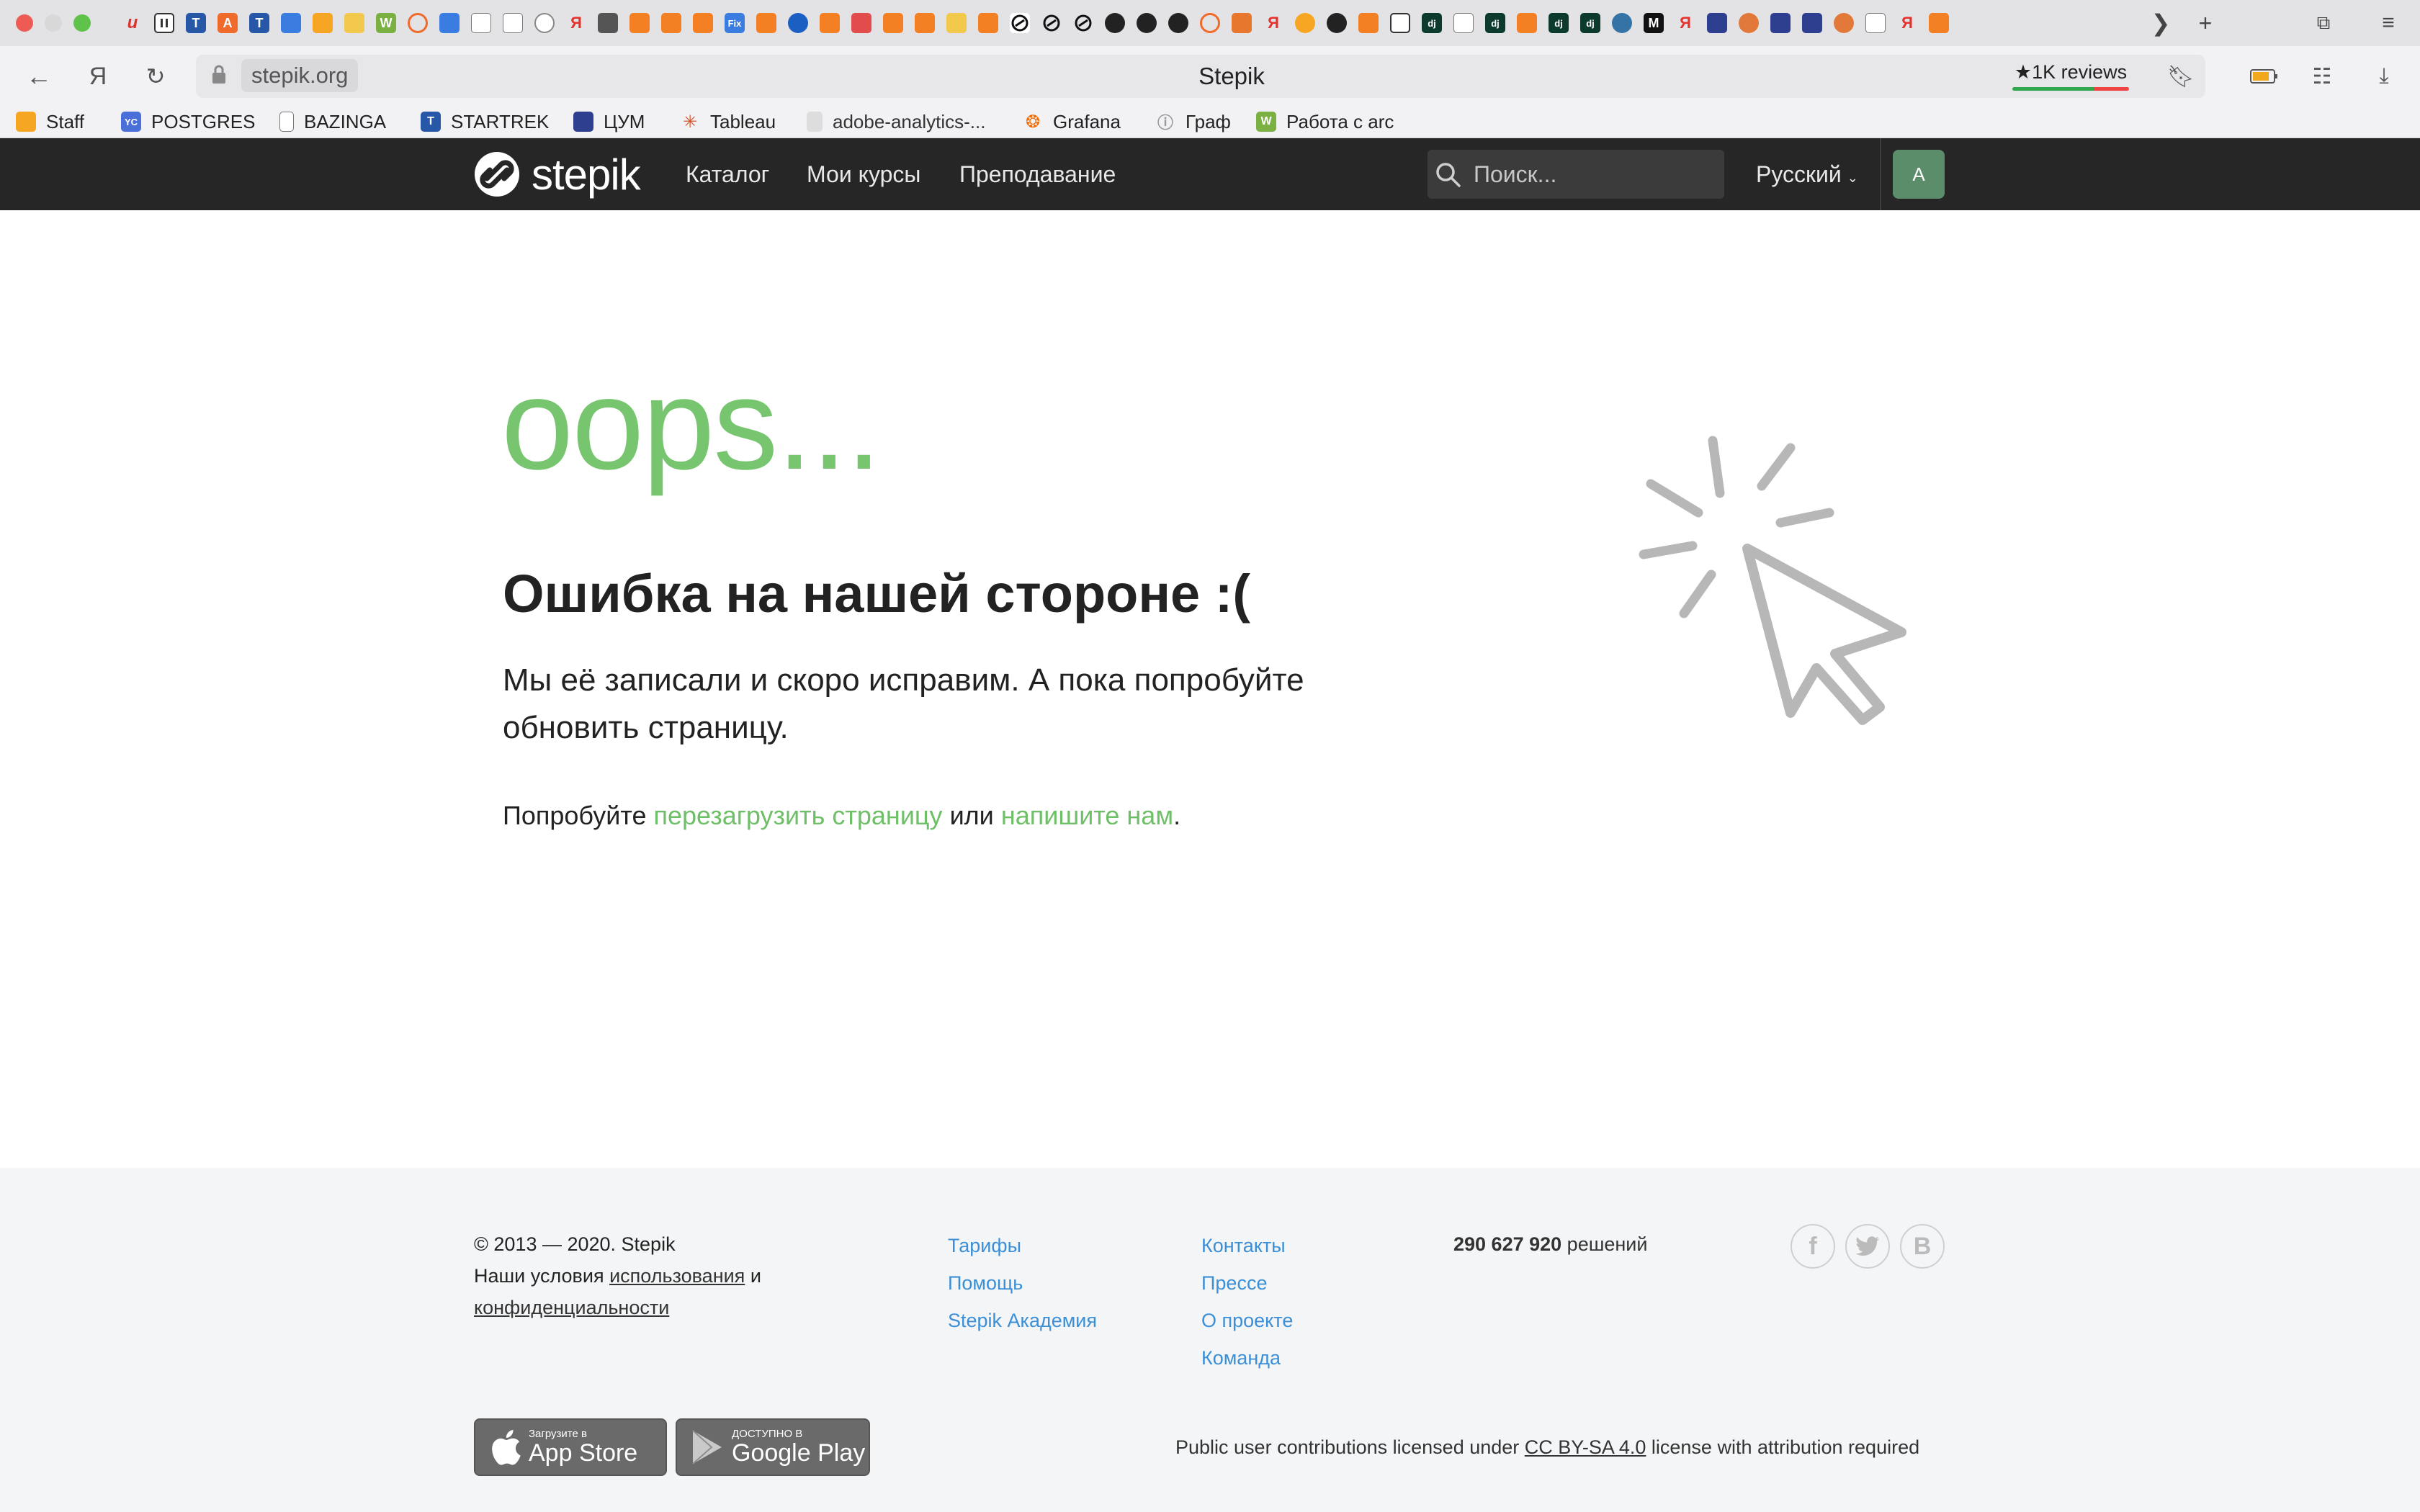  Describe the element at coordinates (1305, 23) in the screenshot. I see `pinned-tab-orange-circle-icon` at that location.